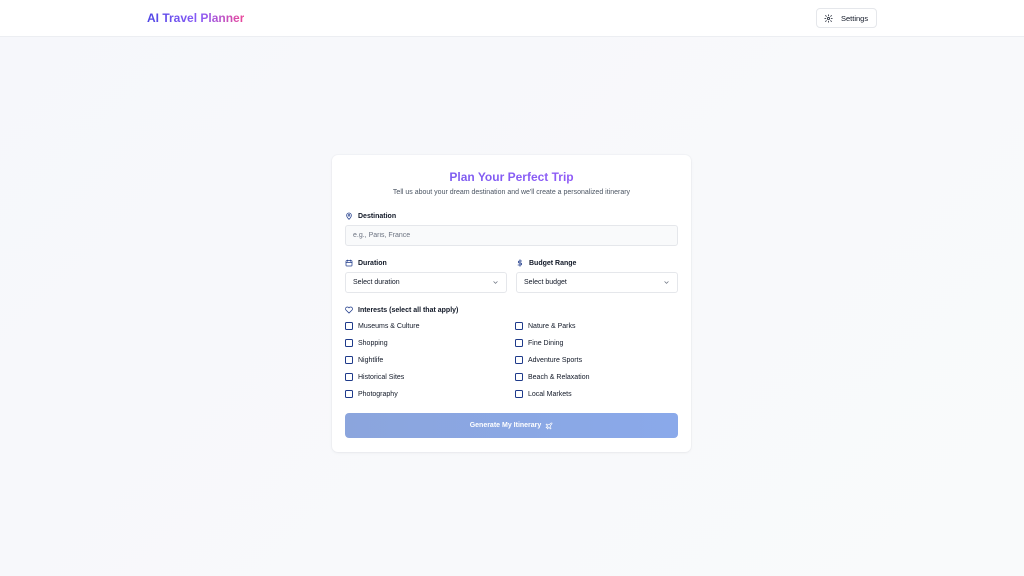 This screenshot has height=576, width=1024. I want to click on interest-historical-sites: Historical Sites, so click(374, 377).